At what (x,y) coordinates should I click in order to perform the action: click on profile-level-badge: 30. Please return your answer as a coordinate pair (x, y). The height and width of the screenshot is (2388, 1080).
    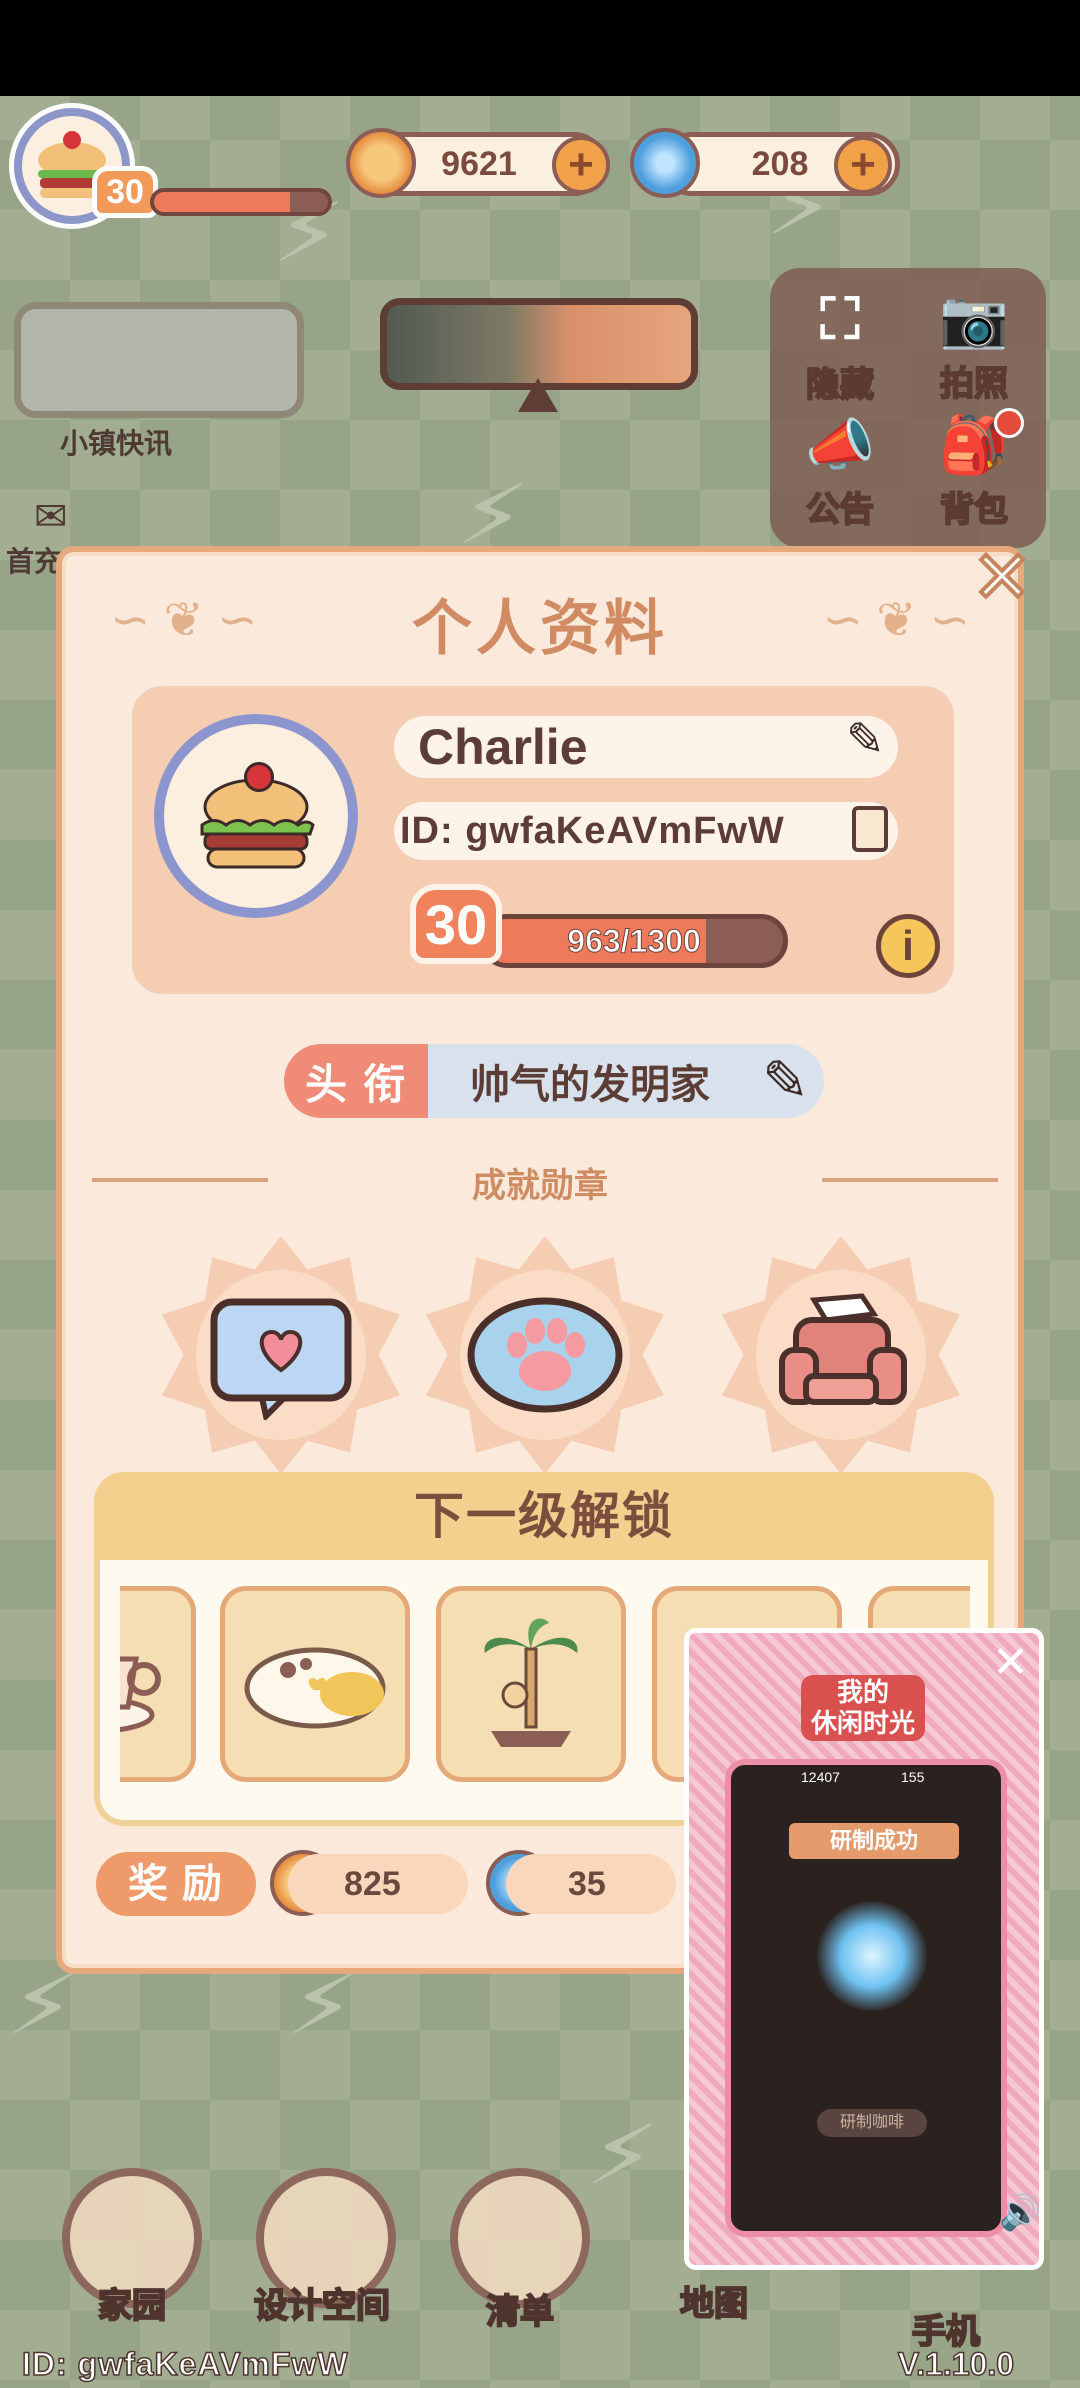
    Looking at the image, I should click on (456, 924).